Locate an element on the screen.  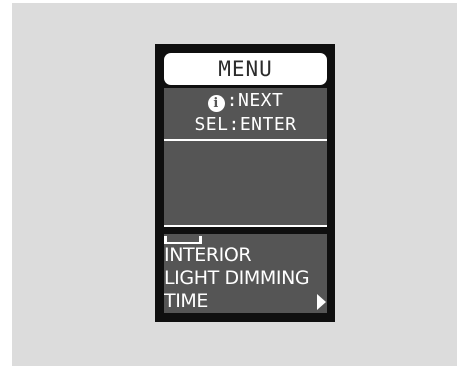
scrolled-partial-item is located at coordinates (183, 240).